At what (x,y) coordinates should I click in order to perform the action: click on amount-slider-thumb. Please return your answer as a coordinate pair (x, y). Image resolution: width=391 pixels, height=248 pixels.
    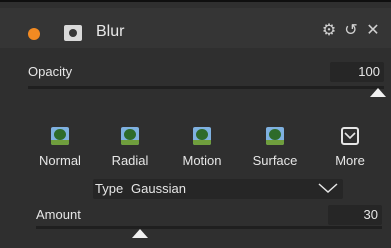
    Looking at the image, I should click on (139, 233).